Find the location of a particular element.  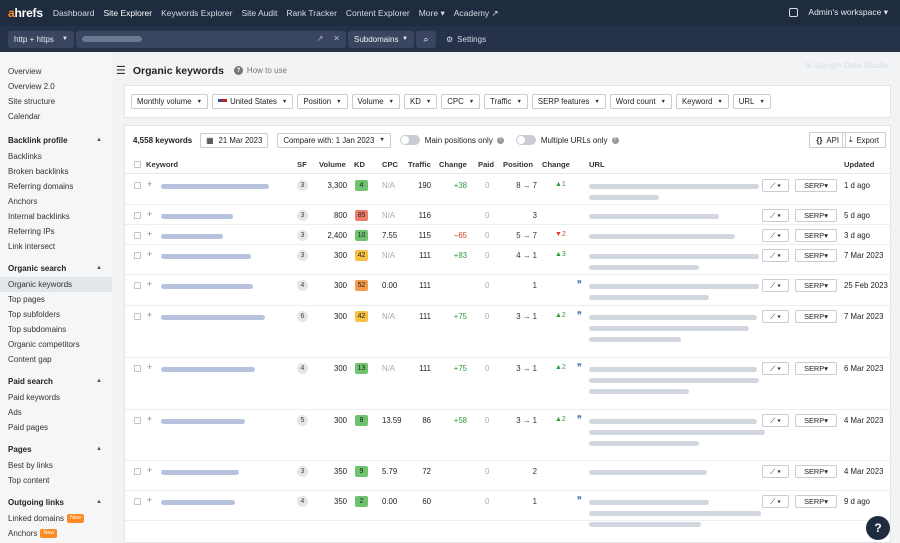

sidebar-item: Ads is located at coordinates (56, 412).